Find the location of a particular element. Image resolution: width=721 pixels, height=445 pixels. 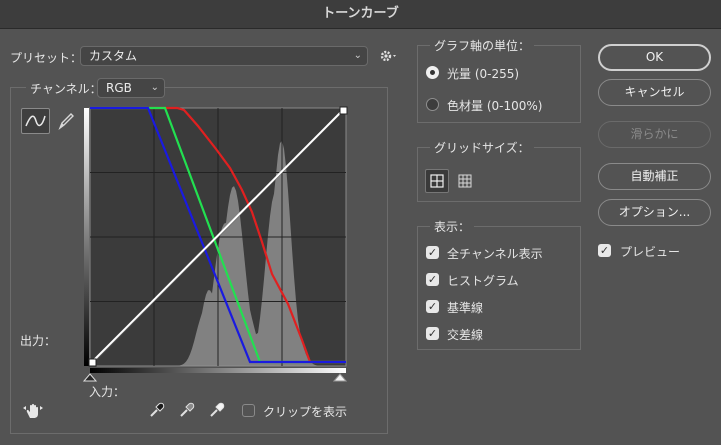

show-histogram-label: ヒストグラム is located at coordinates (483, 281).